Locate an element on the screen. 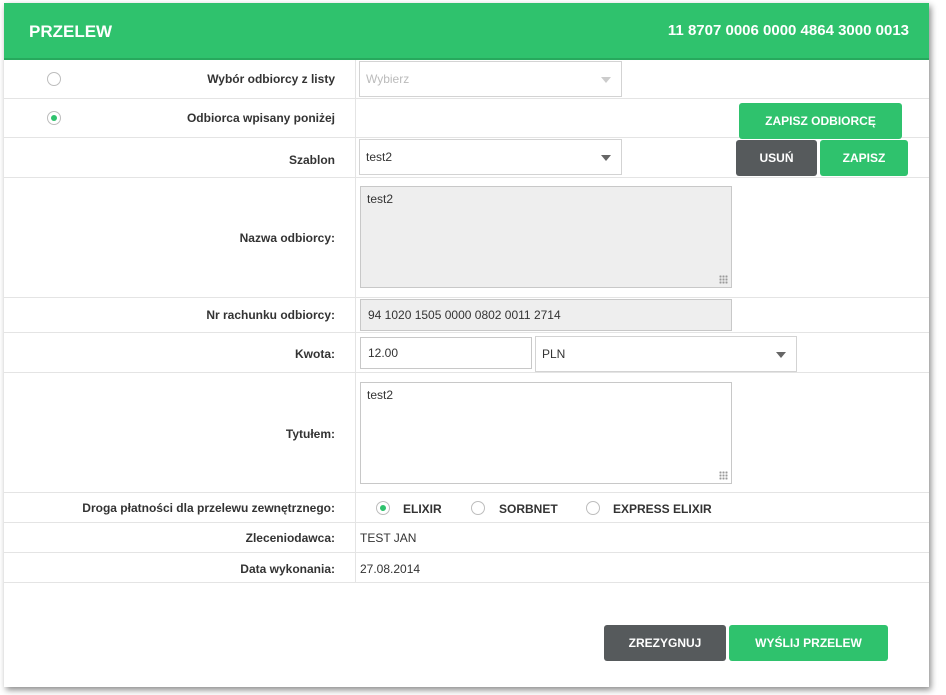 Image resolution: width=946 pixels, height=695 pixels. template-row: Szablon test2 USUŃ ZAPISZ is located at coordinates (466, 158).